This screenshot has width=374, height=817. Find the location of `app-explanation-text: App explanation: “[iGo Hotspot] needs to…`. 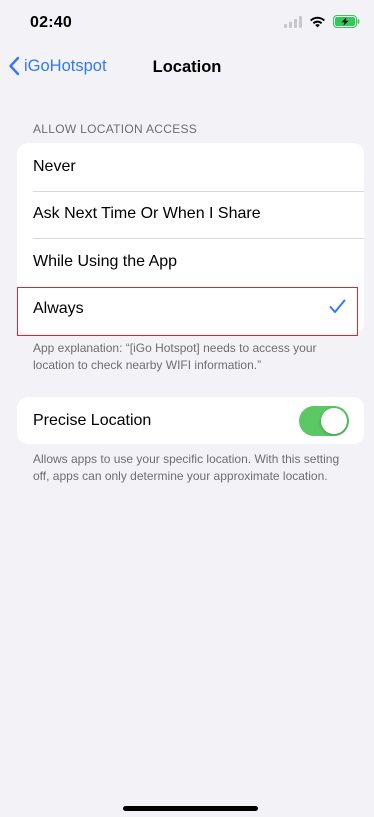

app-explanation-text: App explanation: “[iGo Hotspot] needs to… is located at coordinates (175, 356).